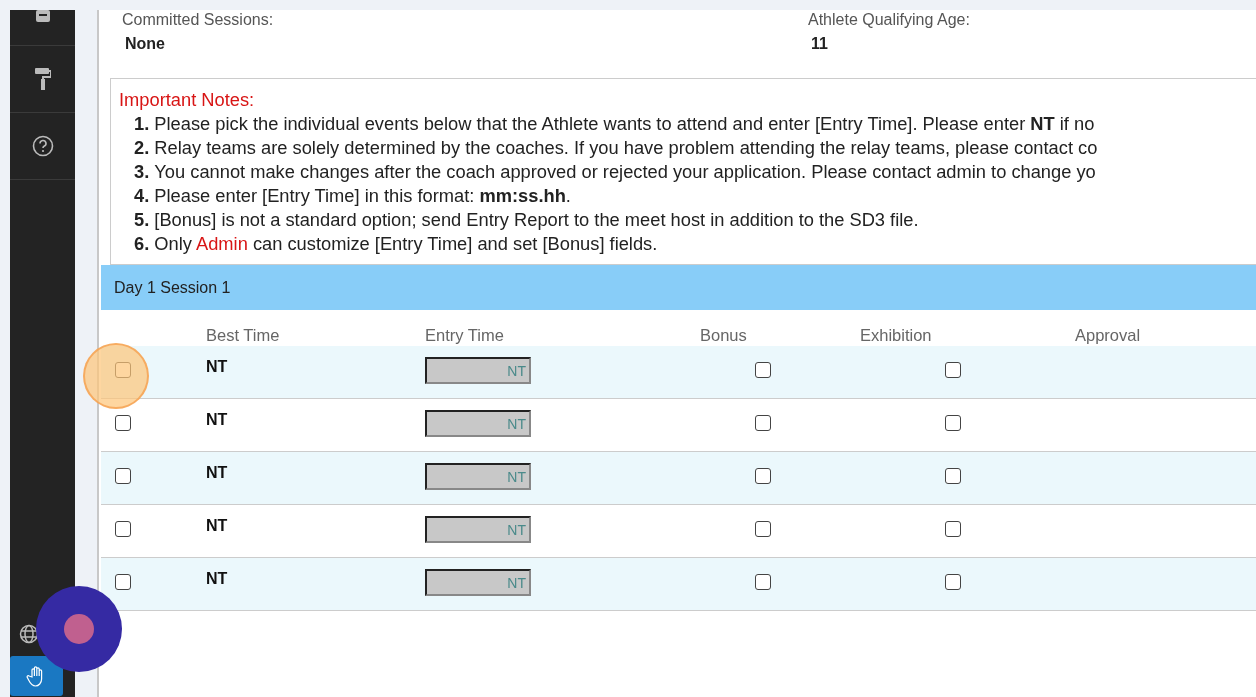 The width and height of the screenshot is (1256, 697). I want to click on session-title: Day 1 Session 1, so click(172, 287).